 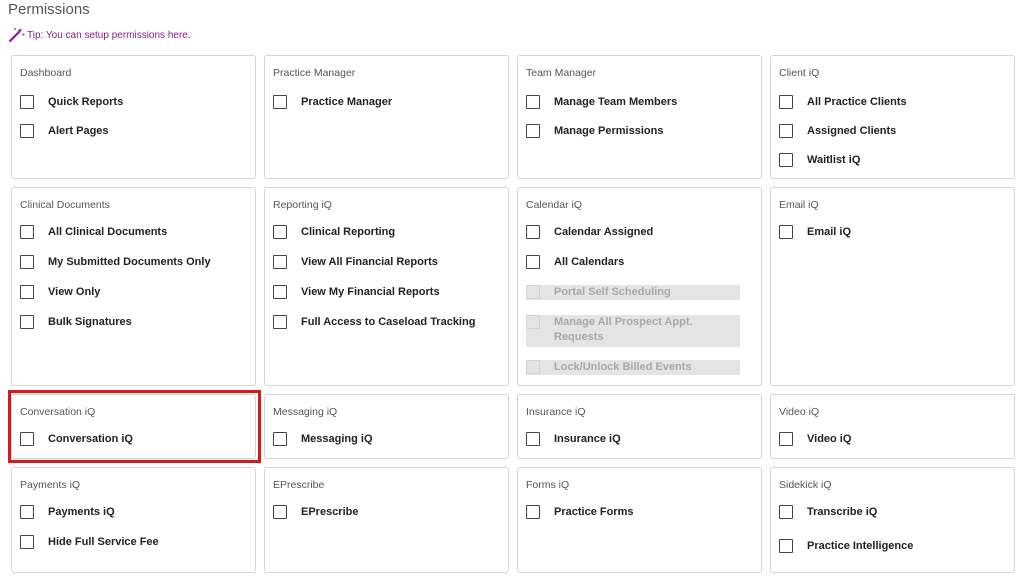 What do you see at coordinates (579, 512) in the screenshot?
I see `option-practice-forms: Practice Forms` at bounding box center [579, 512].